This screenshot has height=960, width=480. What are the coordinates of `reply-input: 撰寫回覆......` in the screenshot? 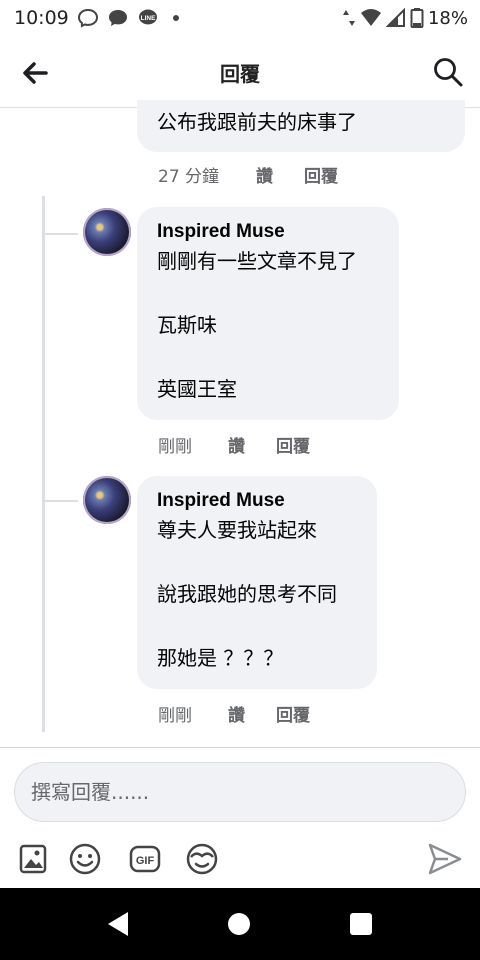 It's located at (240, 792).